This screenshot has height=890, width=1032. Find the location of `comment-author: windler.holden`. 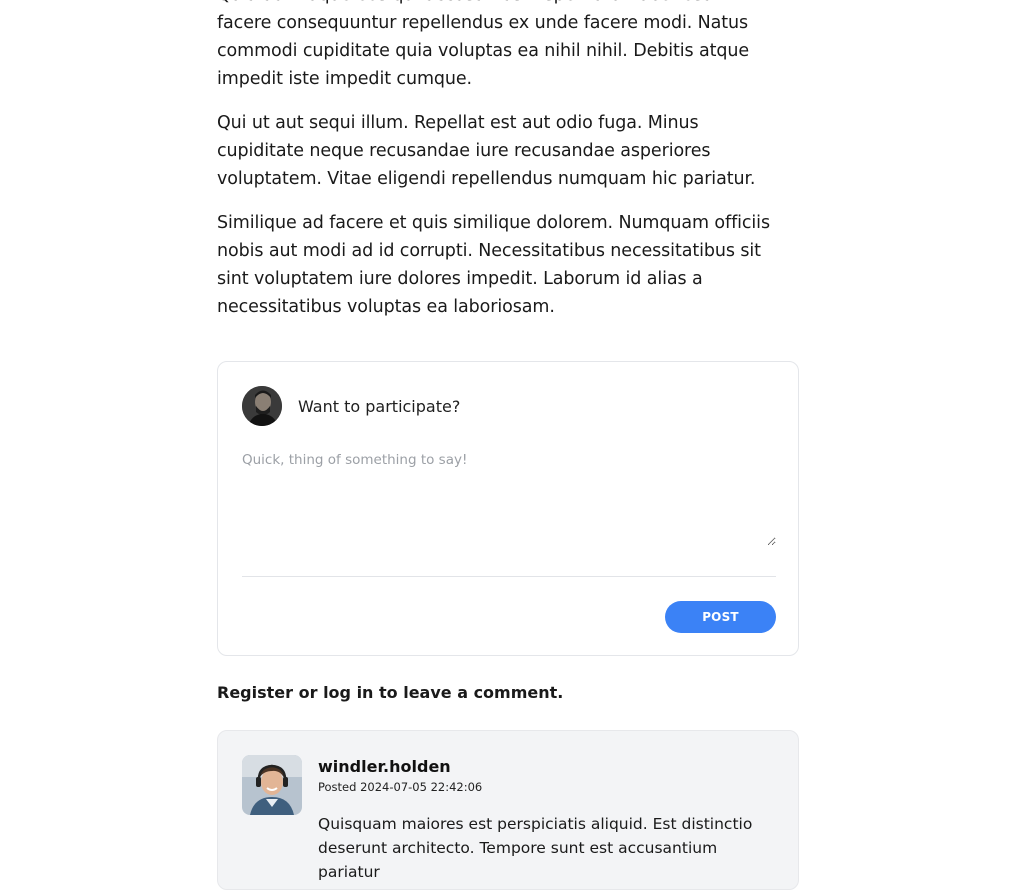

comment-author: windler.holden is located at coordinates (384, 766).